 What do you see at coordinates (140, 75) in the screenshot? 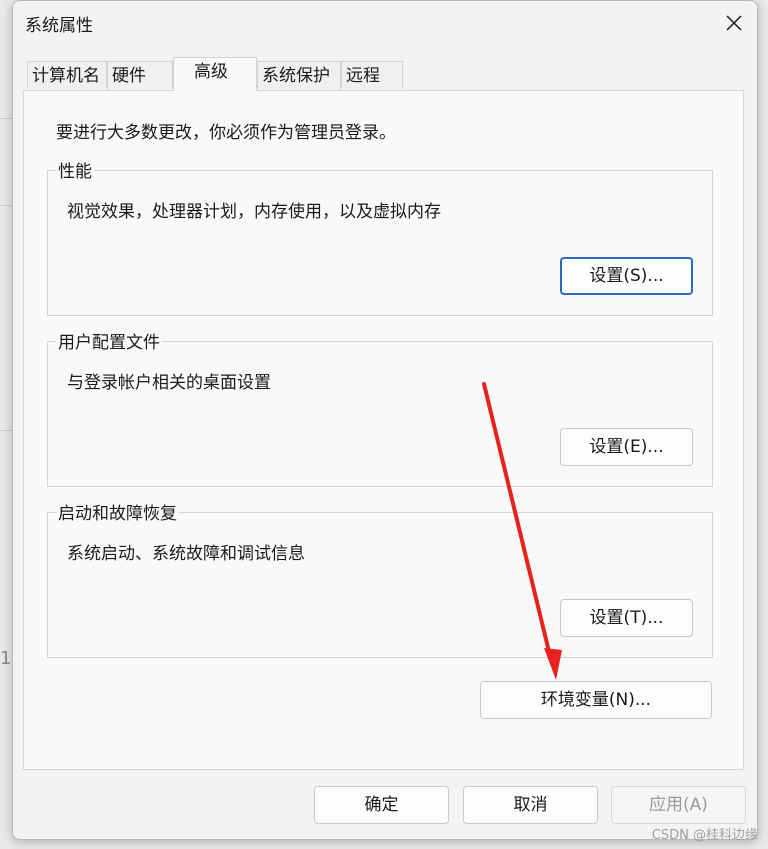
I see `tab-hardware: 硬件` at bounding box center [140, 75].